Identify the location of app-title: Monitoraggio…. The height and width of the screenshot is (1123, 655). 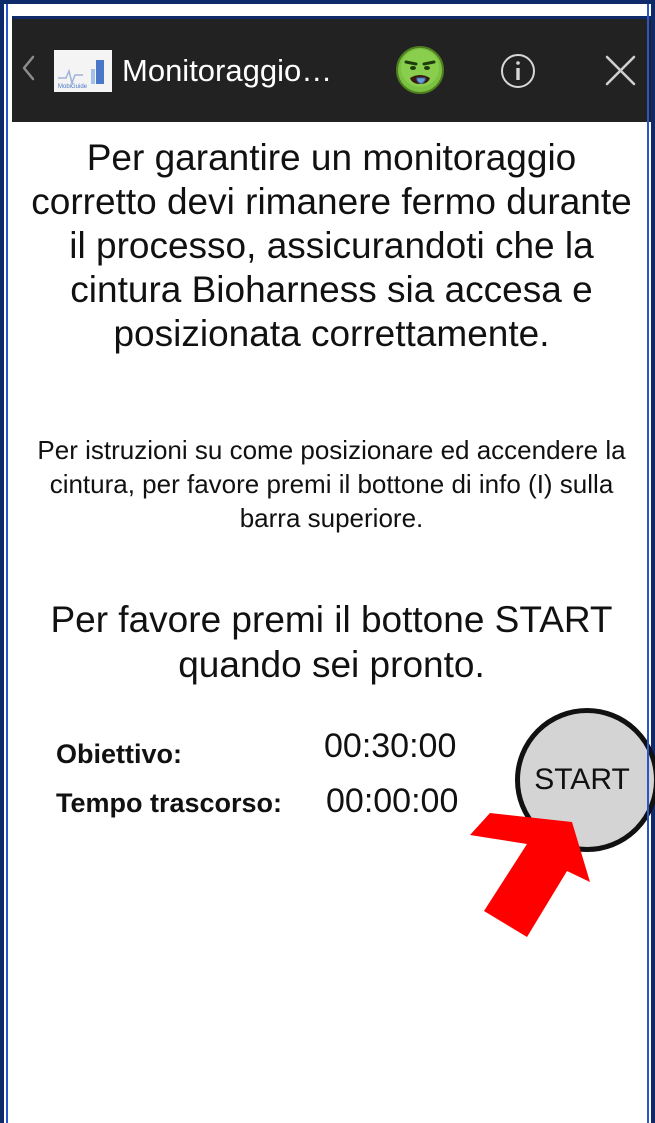
(227, 70).